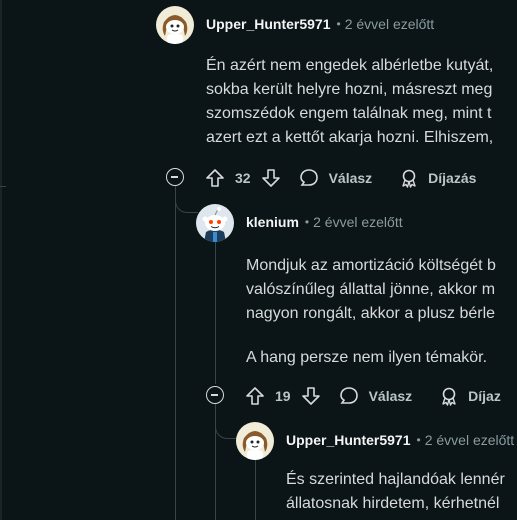 The height and width of the screenshot is (520, 517). I want to click on comment-line: állatosnak hirdetem, kérhetnél, so click(393, 503).